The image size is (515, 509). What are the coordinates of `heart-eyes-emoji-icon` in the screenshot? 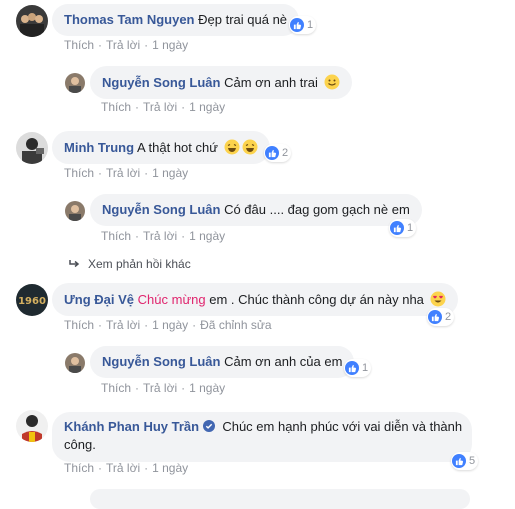 It's located at (438, 299).